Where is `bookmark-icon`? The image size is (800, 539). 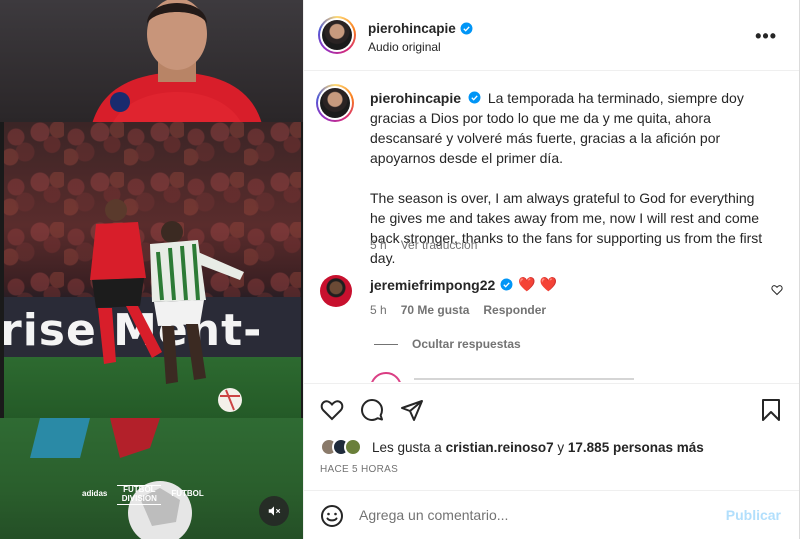 bookmark-icon is located at coordinates (771, 410).